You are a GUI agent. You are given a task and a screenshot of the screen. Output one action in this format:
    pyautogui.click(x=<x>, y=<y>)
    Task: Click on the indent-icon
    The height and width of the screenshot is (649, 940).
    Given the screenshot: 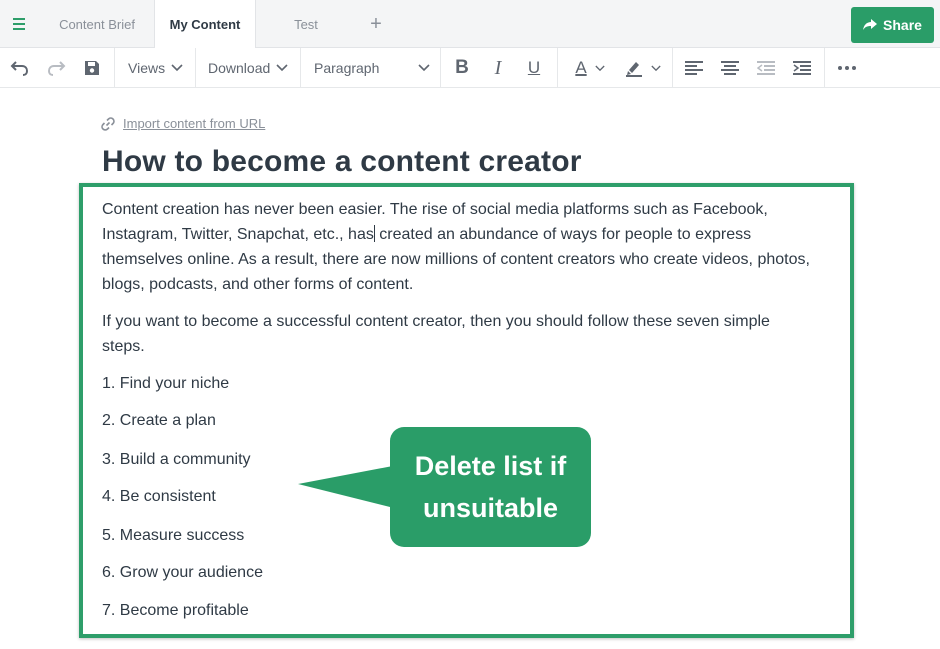 What is the action you would take?
    pyautogui.click(x=802, y=68)
    